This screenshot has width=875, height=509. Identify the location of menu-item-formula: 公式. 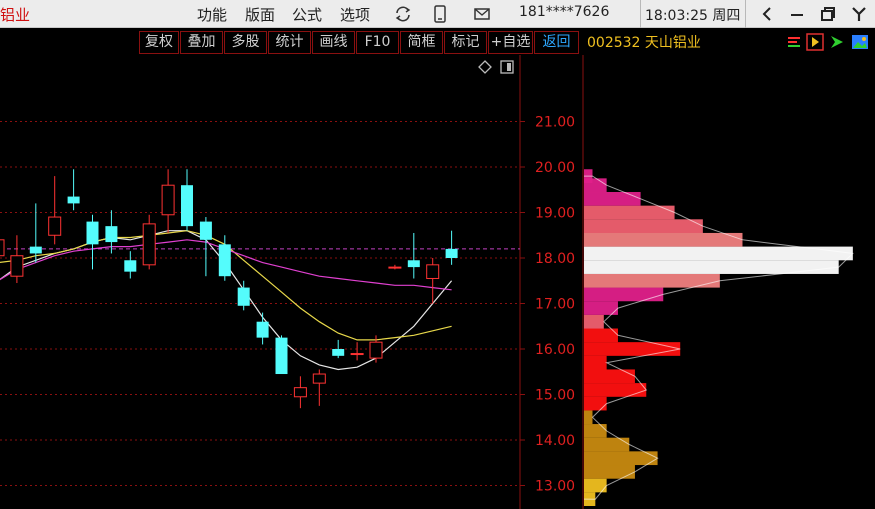
(307, 14).